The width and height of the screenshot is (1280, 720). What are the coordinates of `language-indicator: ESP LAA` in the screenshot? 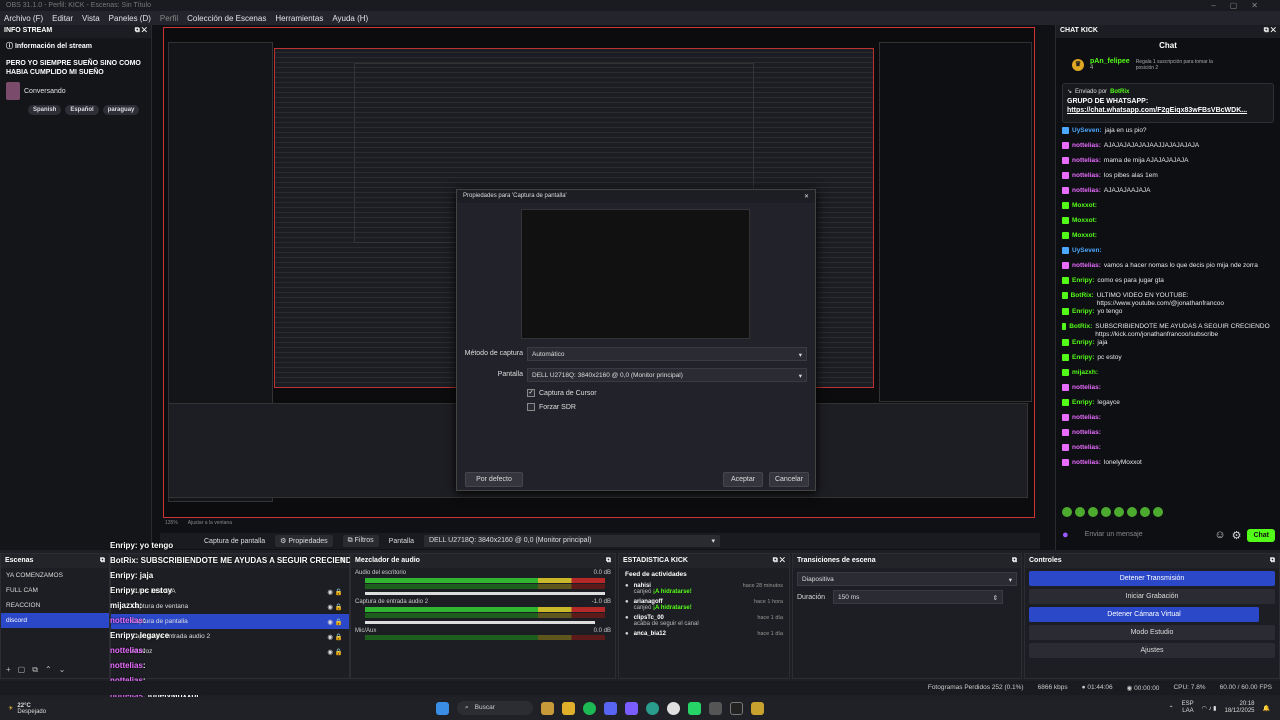 It's located at (1188, 708).